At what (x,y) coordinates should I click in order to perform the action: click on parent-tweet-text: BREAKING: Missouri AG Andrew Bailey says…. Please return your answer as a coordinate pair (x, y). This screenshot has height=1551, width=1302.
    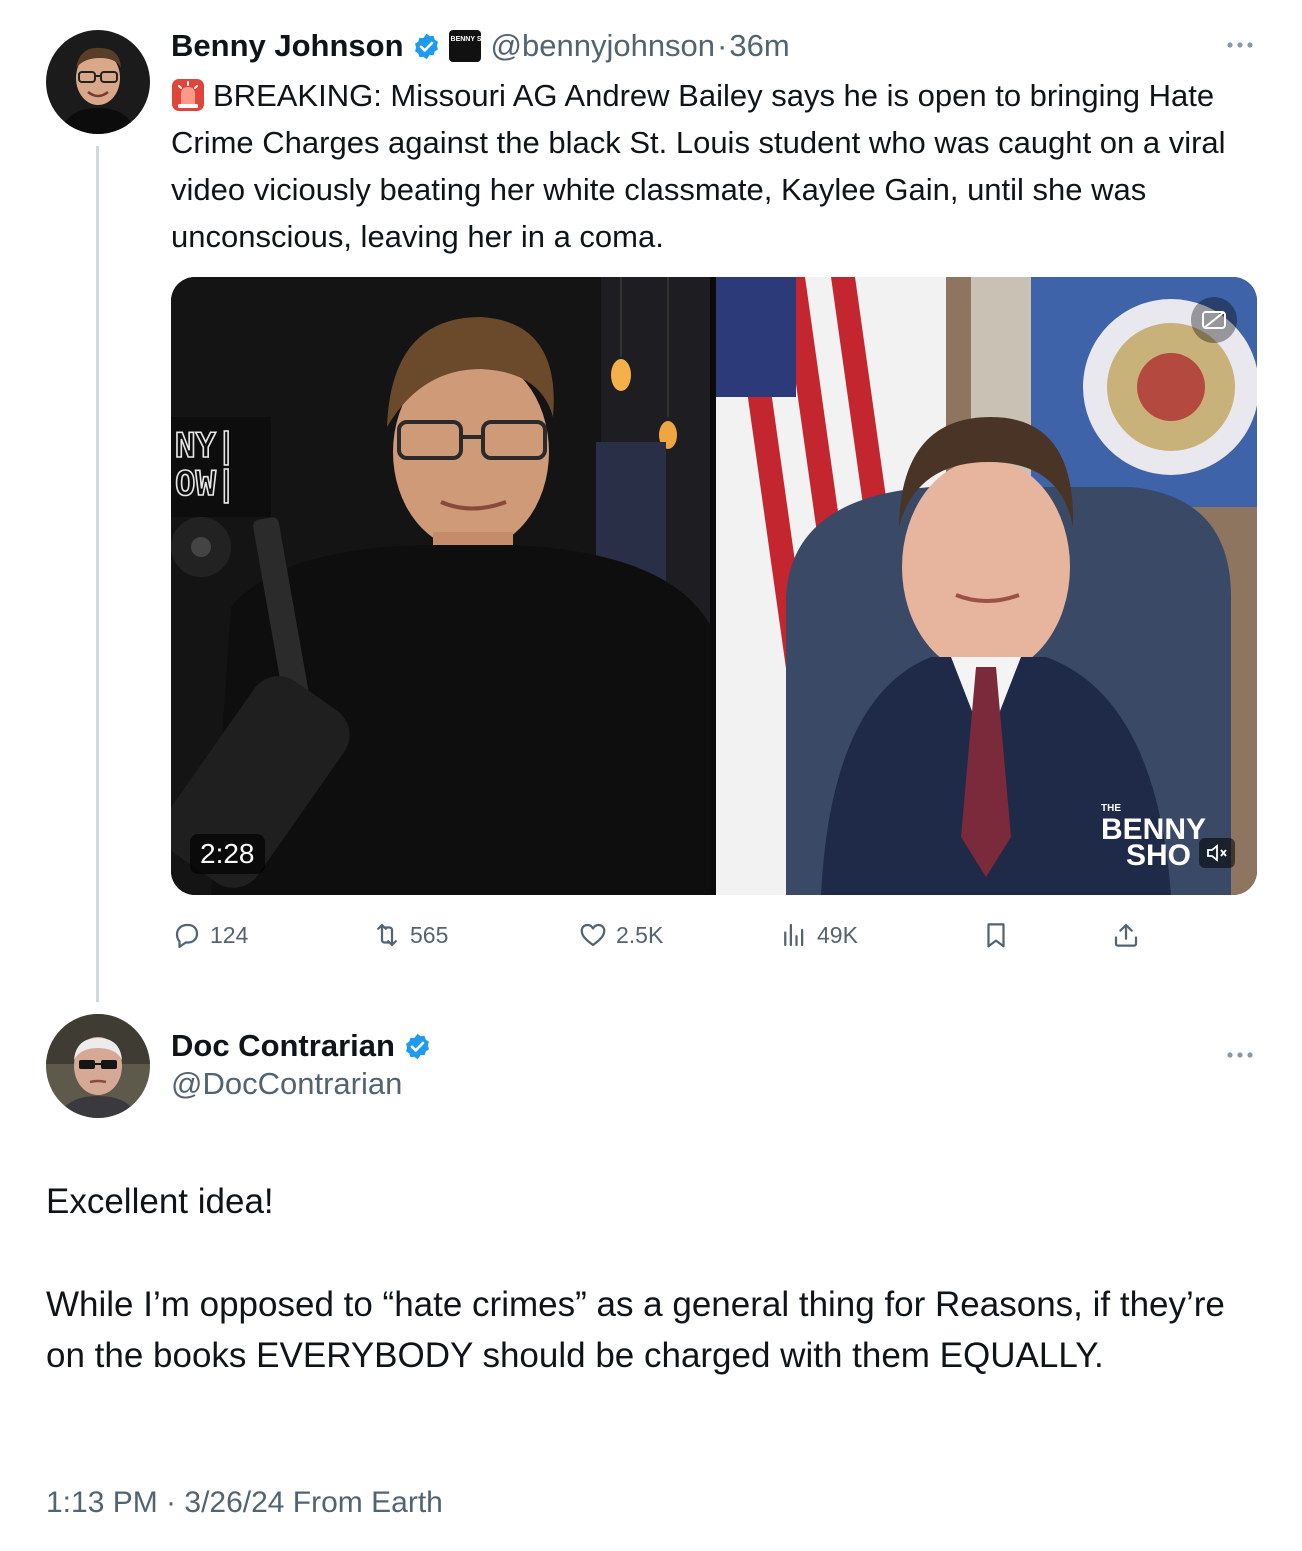
    Looking at the image, I should click on (713, 166).